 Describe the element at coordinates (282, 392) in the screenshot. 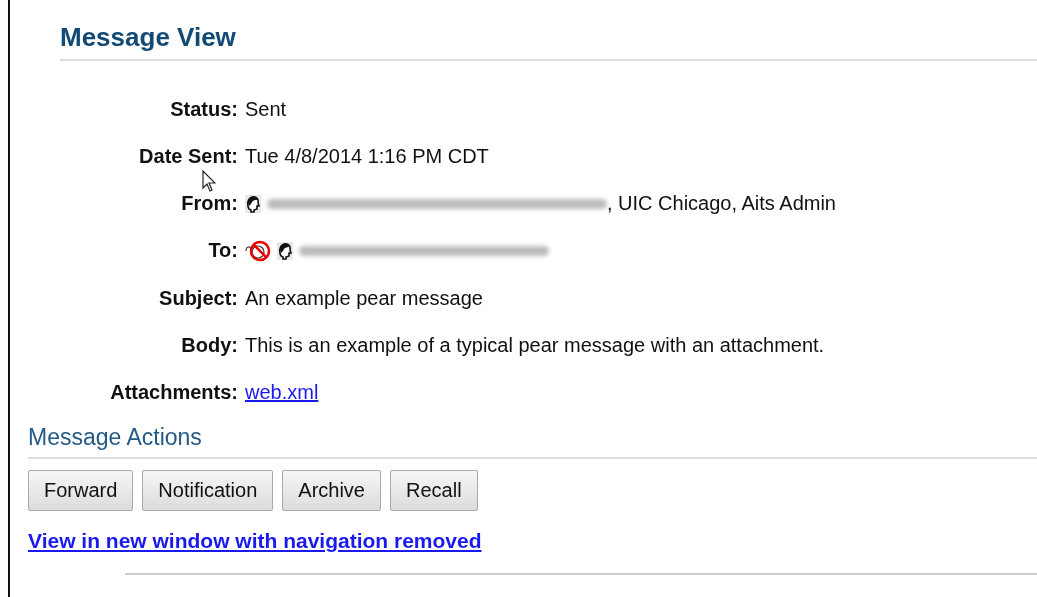

I see `attachment-link: web.xml` at that location.